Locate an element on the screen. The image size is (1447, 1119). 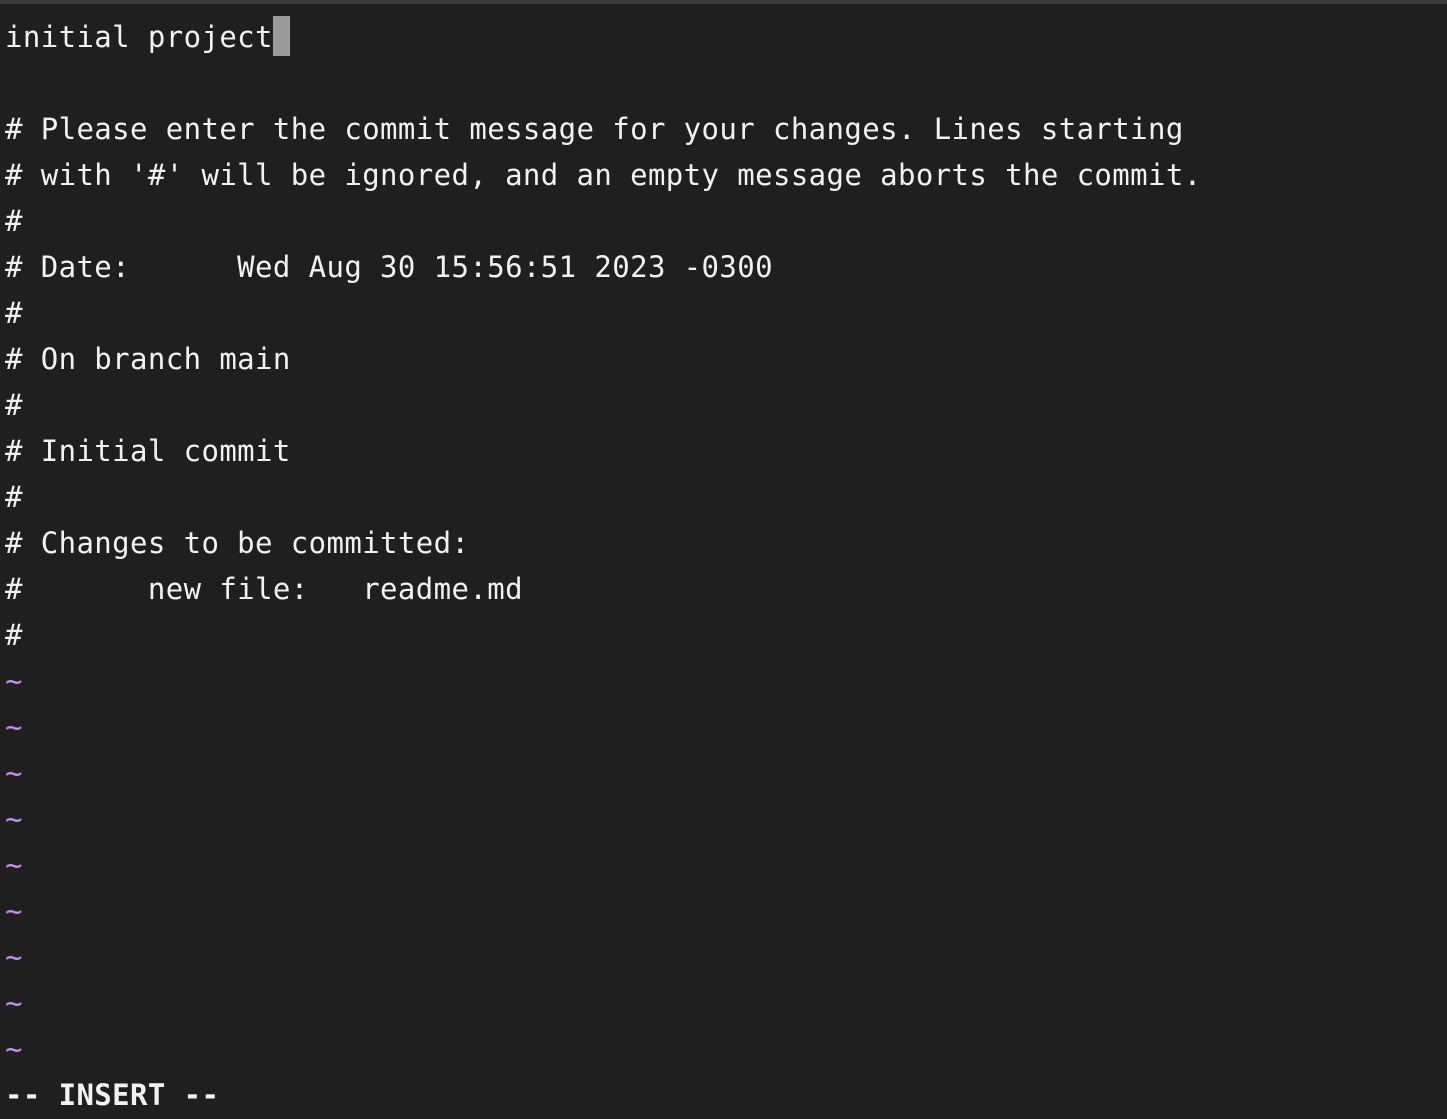
comment-line-new-file: # new file: readme.md is located at coordinates (264, 589).